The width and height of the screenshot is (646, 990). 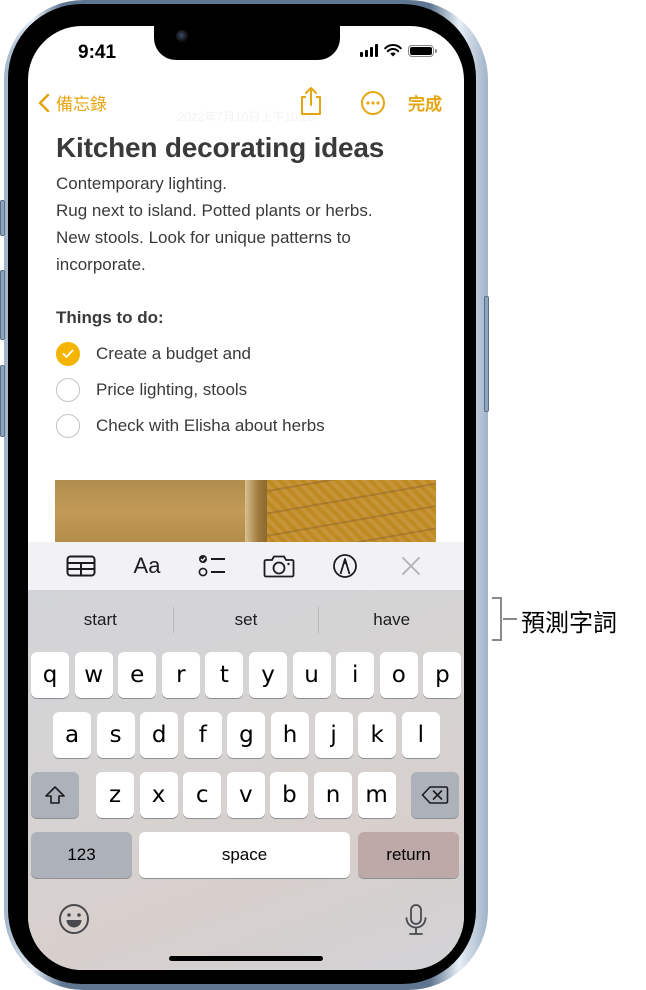 I want to click on table-button, so click(x=81, y=566).